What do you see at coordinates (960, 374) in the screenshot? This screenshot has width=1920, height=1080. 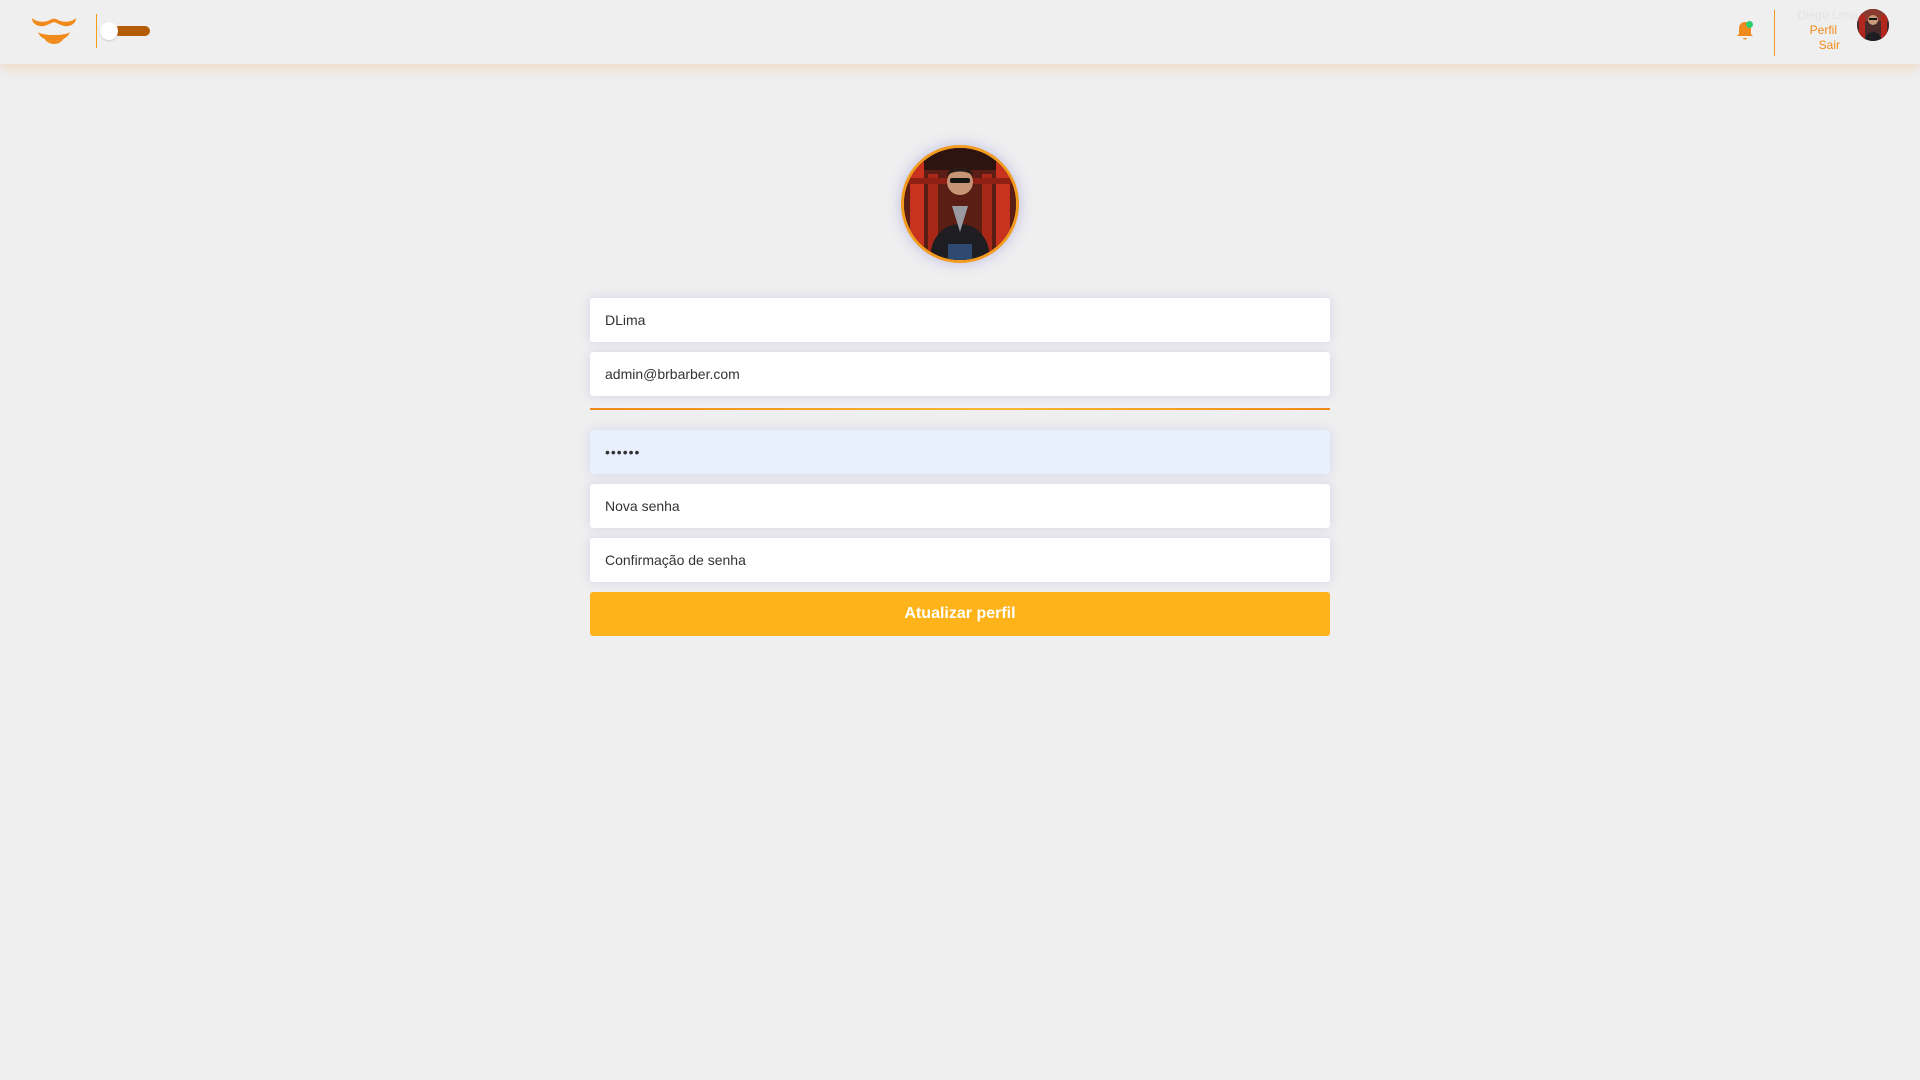 I see `email-input` at bounding box center [960, 374].